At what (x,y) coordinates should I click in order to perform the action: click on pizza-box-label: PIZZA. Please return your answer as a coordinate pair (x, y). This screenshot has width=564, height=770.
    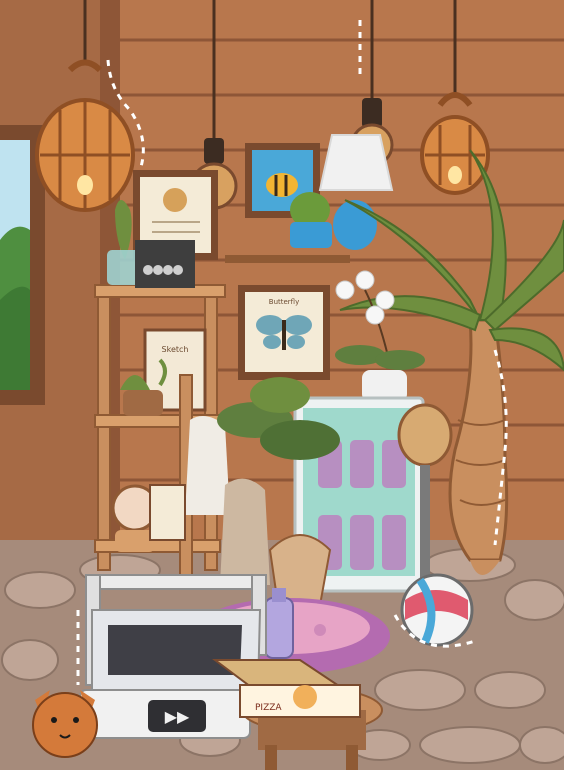
    Looking at the image, I should click on (268, 708).